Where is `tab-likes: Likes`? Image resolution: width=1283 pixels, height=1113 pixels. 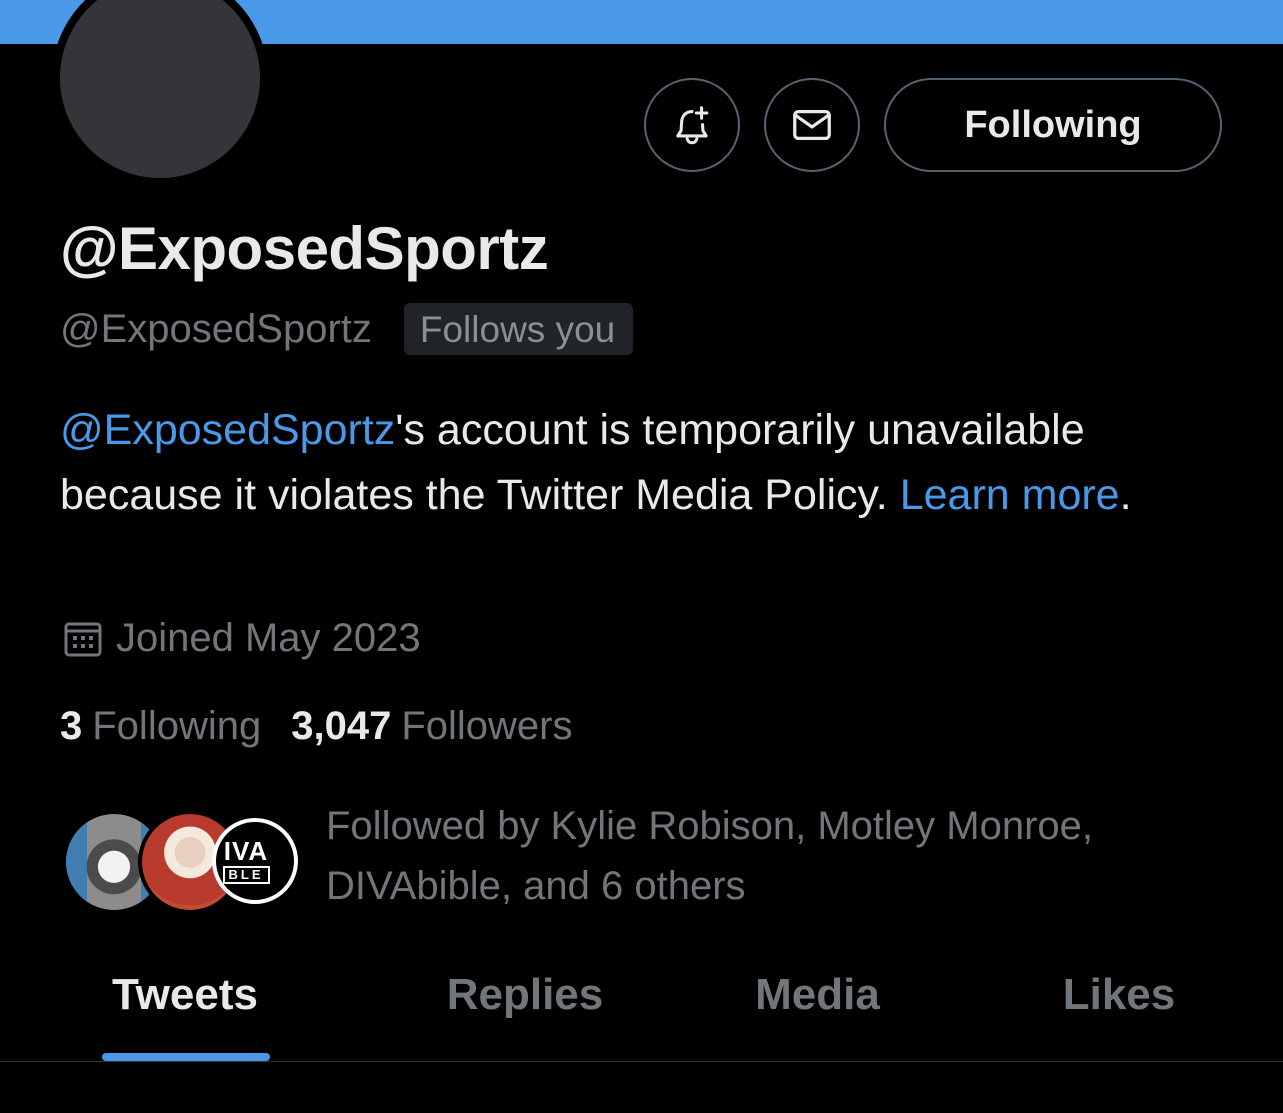 tab-likes: Likes is located at coordinates (1119, 1010).